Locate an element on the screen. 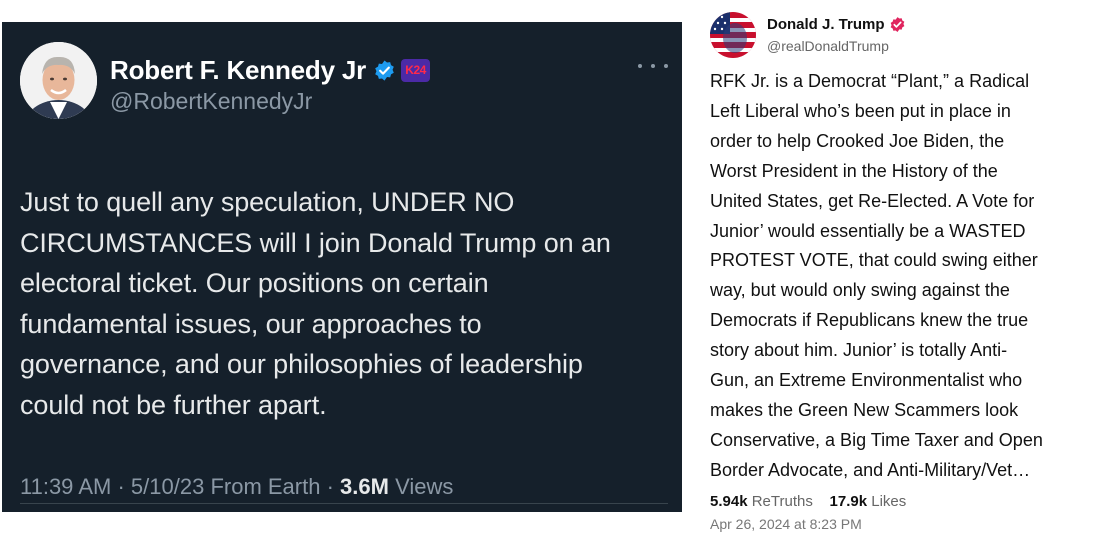 This screenshot has width=1103, height=545. verified-badge-icon is located at coordinates (897, 24).